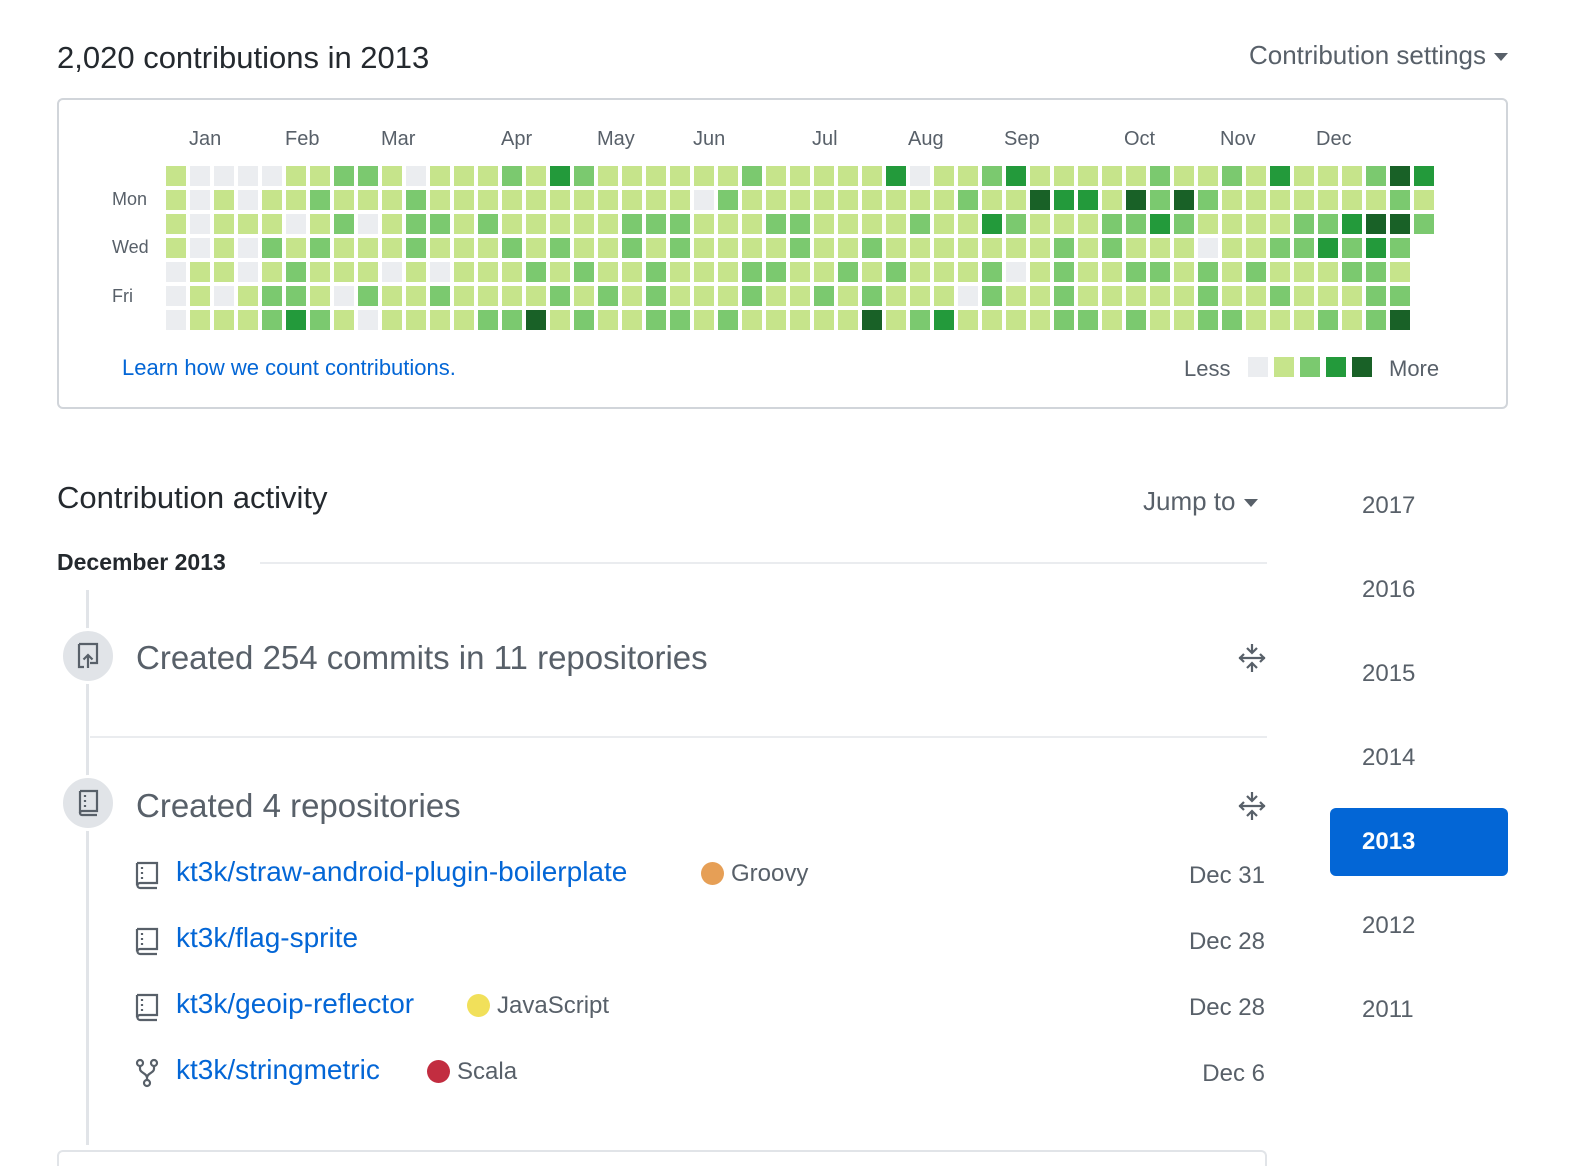 The image size is (1570, 1166). Describe the element at coordinates (1200, 501) in the screenshot. I see `jump-to-dropdown: Jump to` at that location.